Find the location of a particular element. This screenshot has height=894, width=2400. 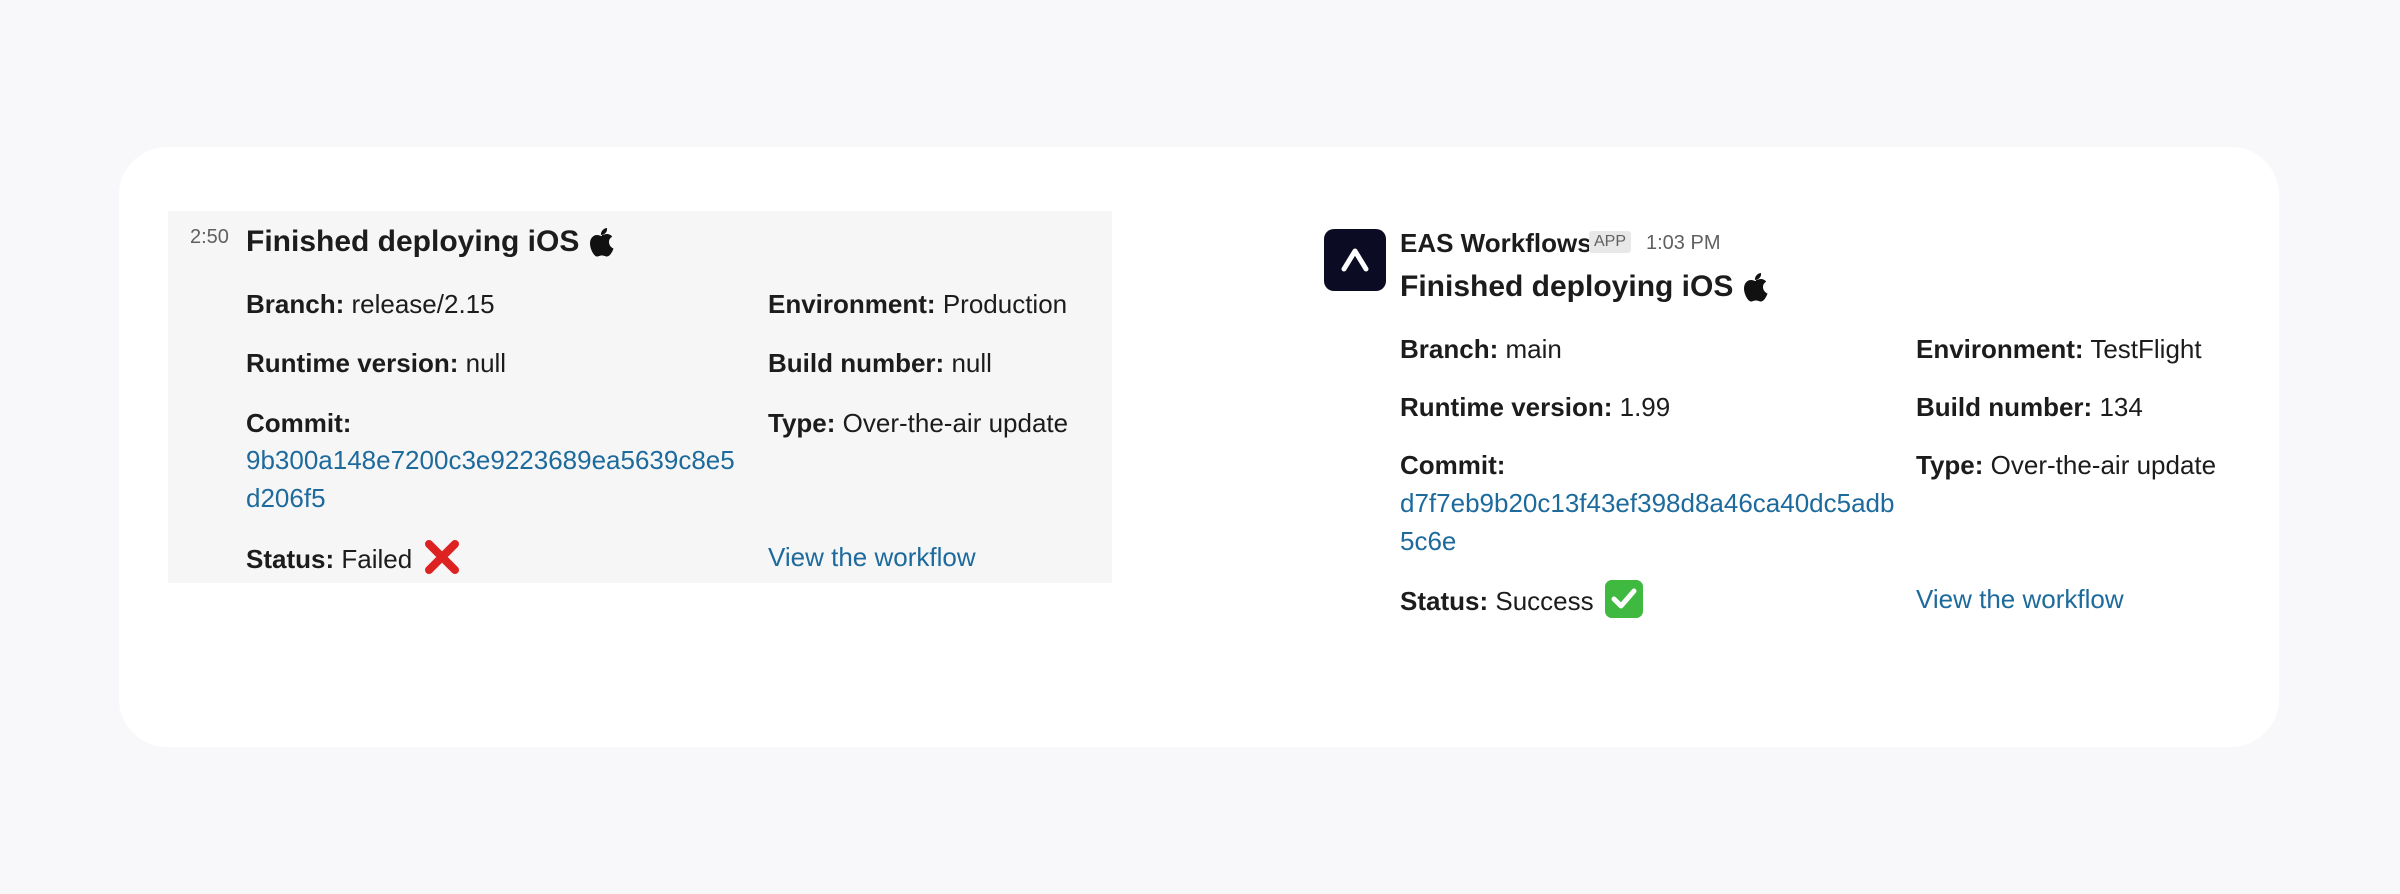

runtime-field: Runtime version: 1.99 is located at coordinates (1535, 407).